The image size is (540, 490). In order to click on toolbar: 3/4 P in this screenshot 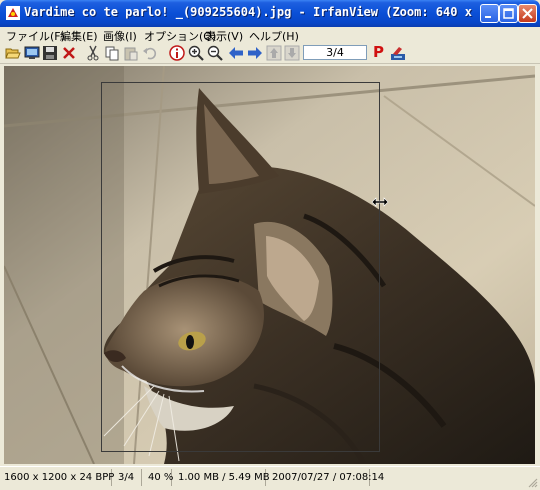, I will do `click(270, 53)`.